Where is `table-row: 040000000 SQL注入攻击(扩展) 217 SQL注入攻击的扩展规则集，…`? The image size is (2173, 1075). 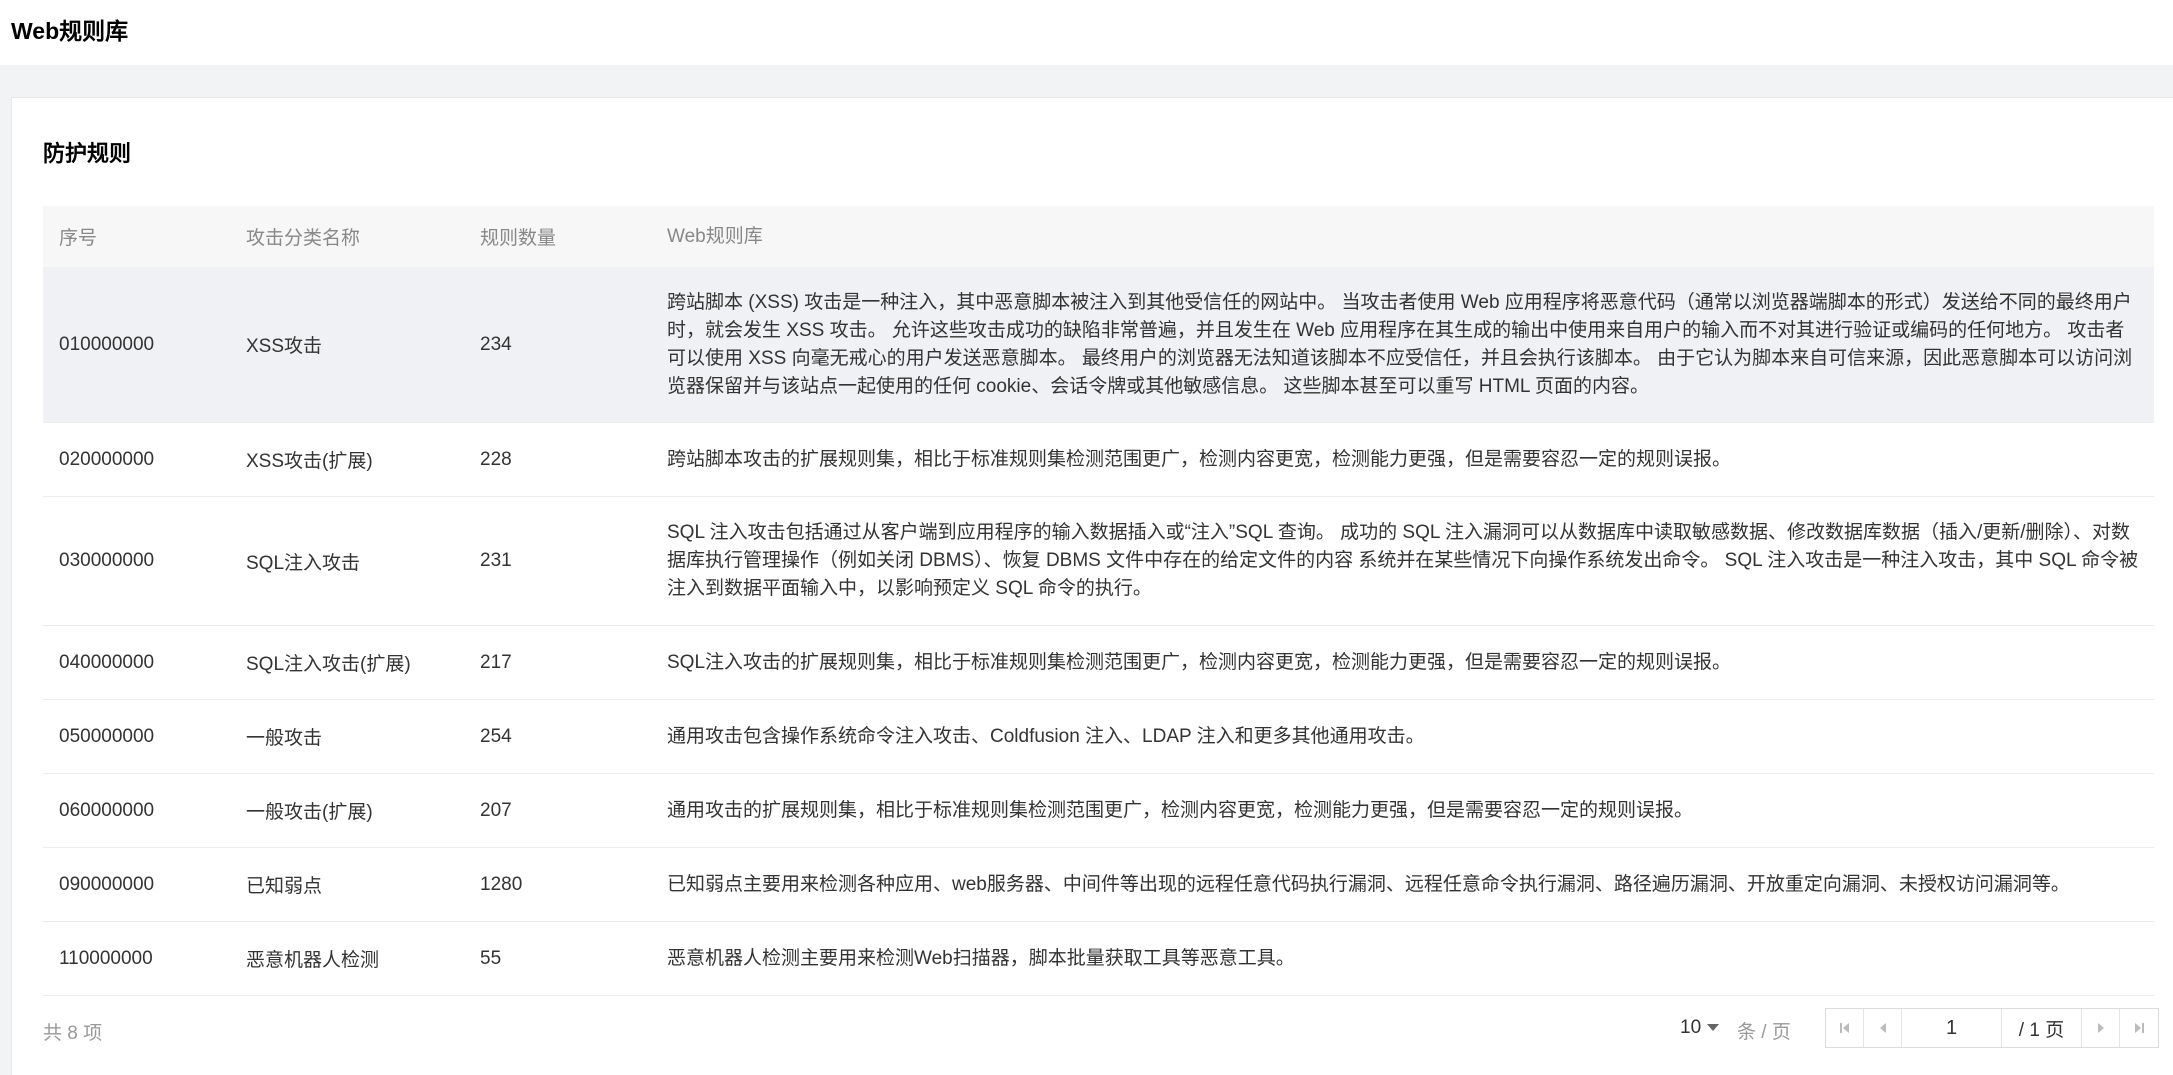
table-row: 040000000 SQL注入攻击(扩展) 217 SQL注入攻击的扩展规则集，… is located at coordinates (1098, 663).